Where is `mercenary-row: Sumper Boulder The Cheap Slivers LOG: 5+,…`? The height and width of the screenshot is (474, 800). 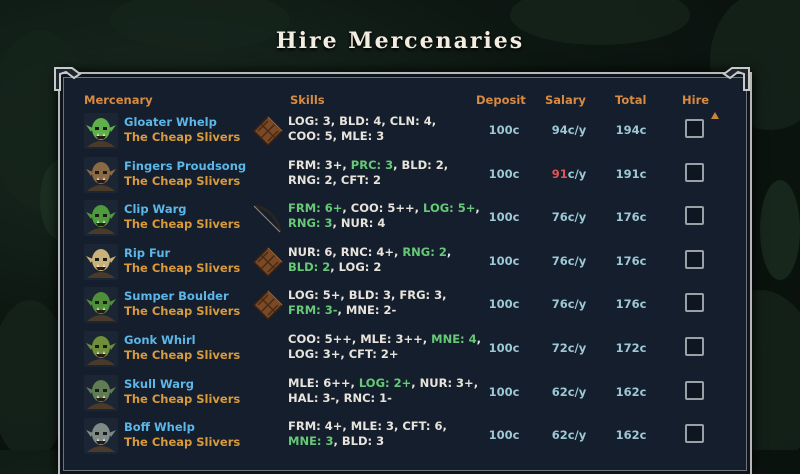 mercenary-row: Sumper Boulder The Cheap Slivers LOG: 5+,… is located at coordinates (403, 306).